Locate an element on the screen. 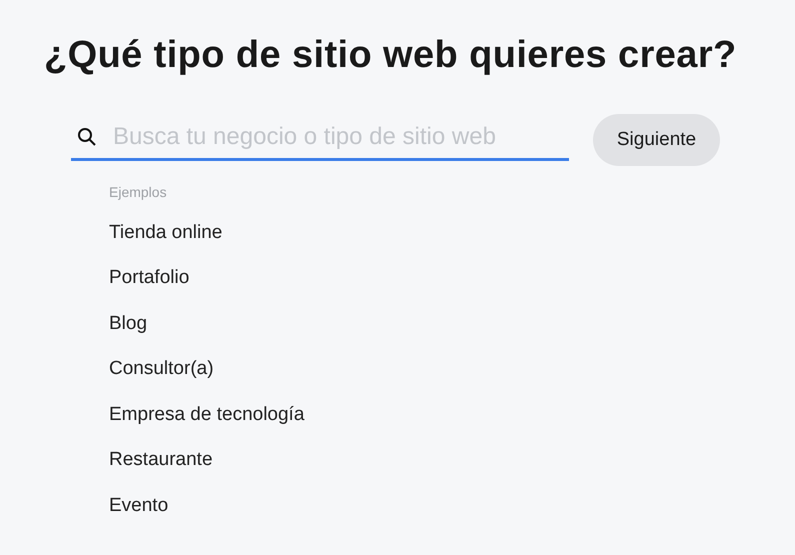  example-item: Empresa de tecnología is located at coordinates (452, 415).